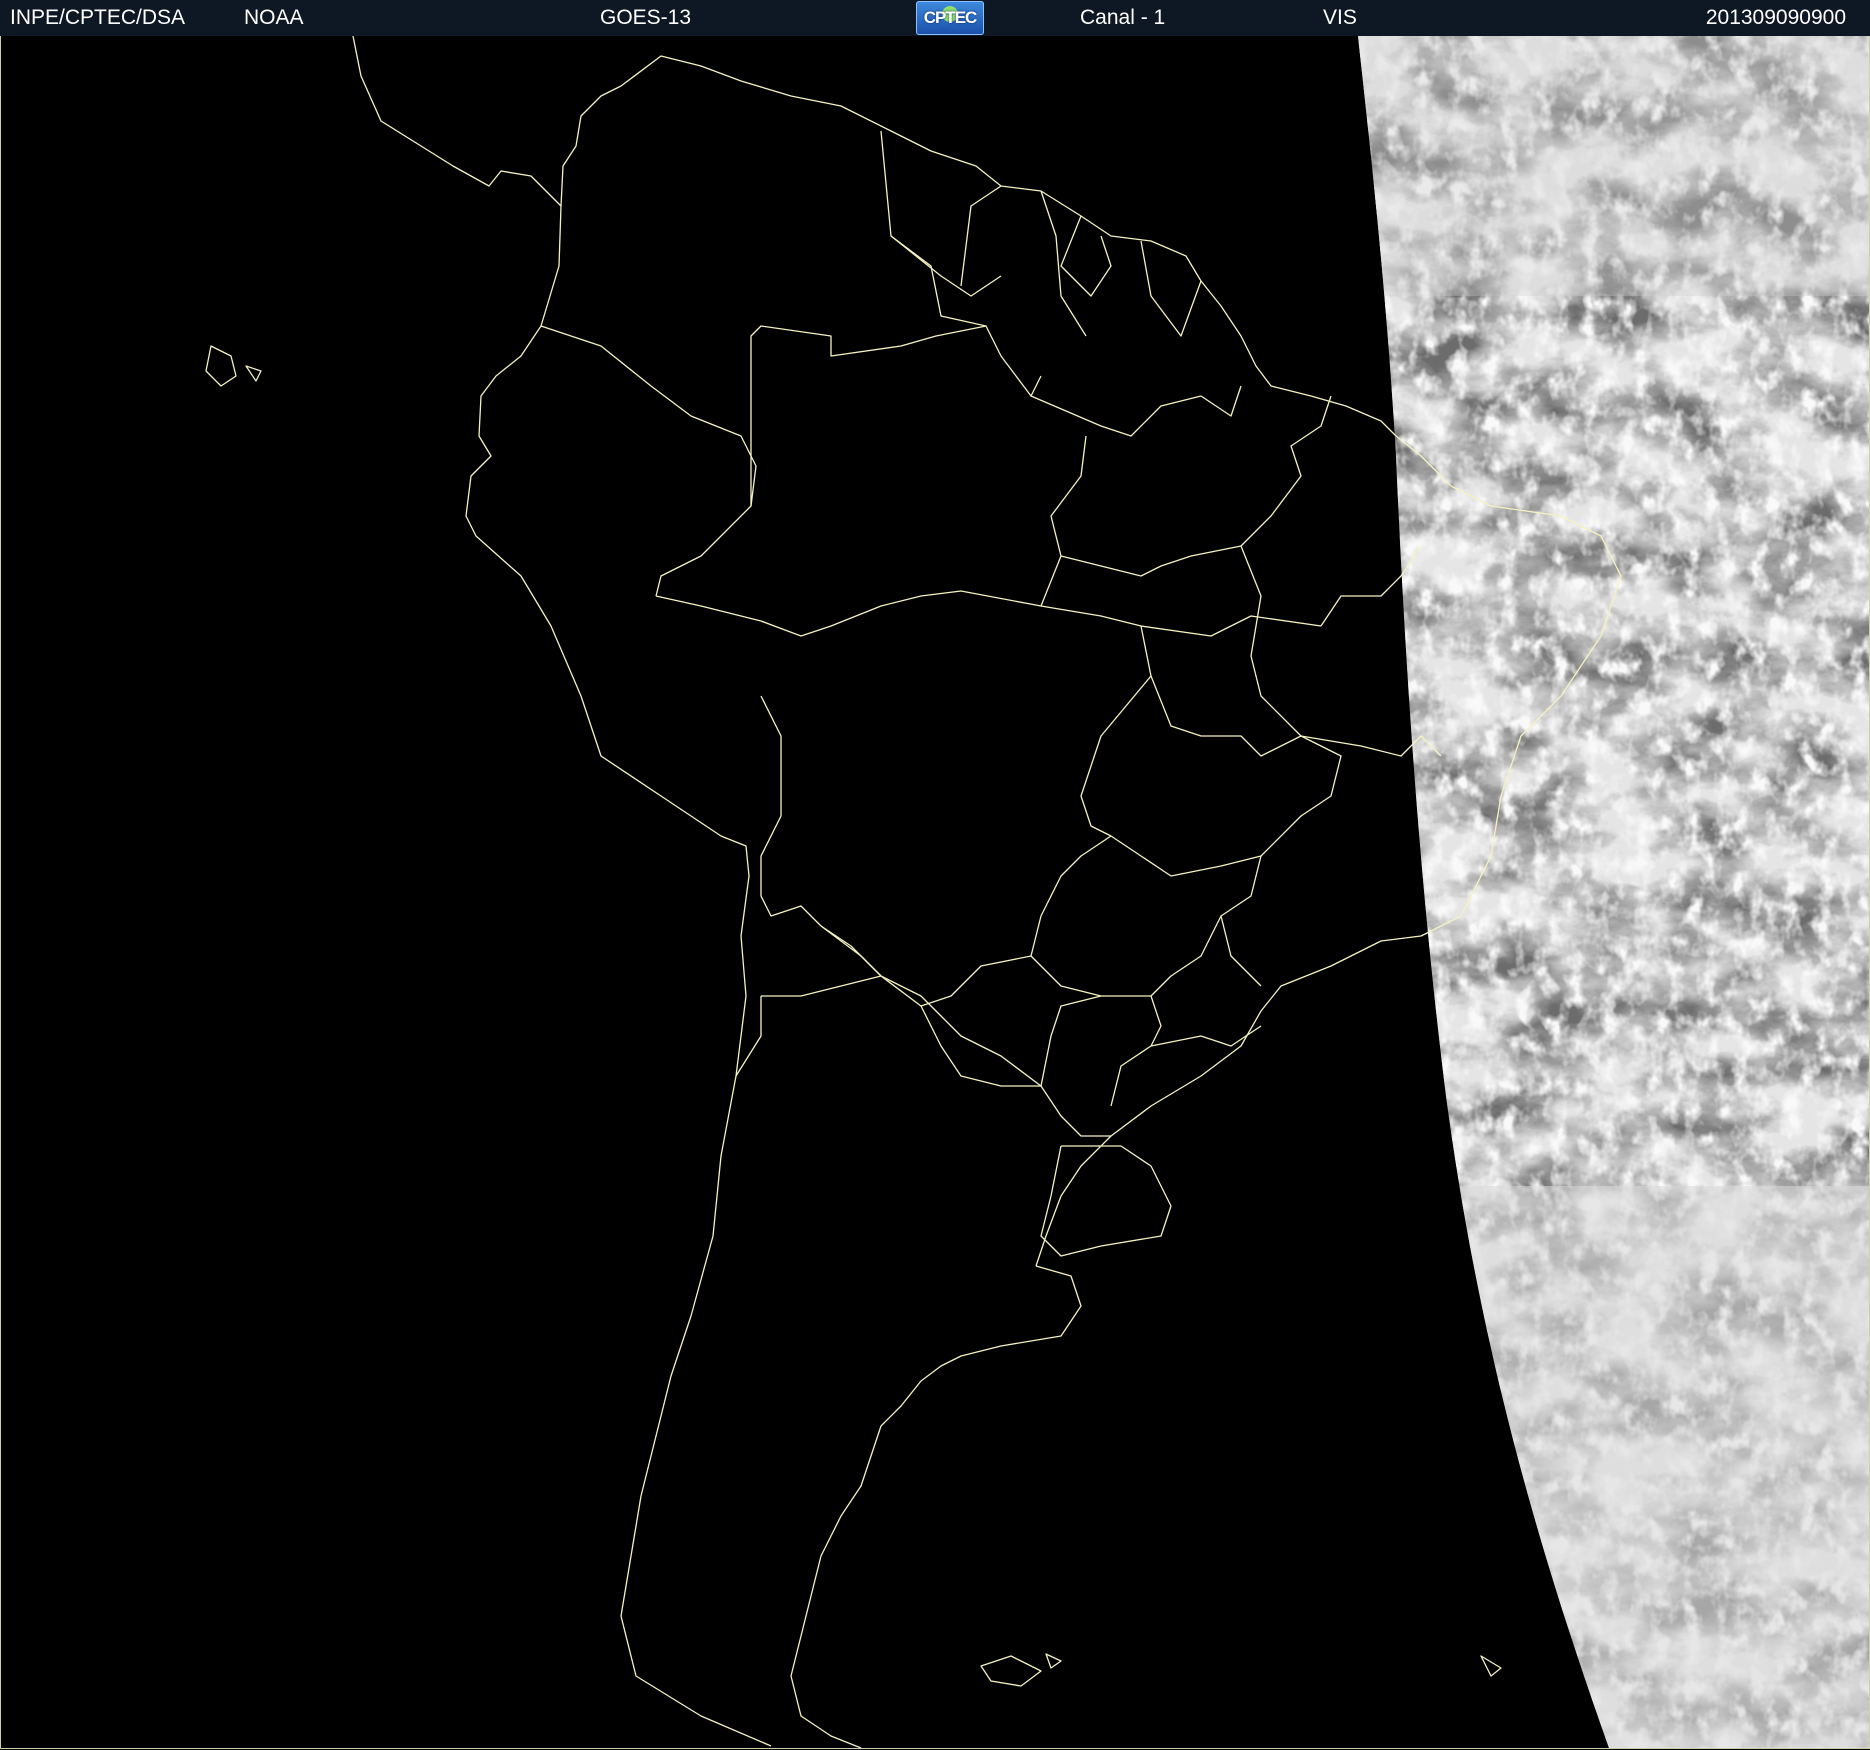  Describe the element at coordinates (1123, 17) in the screenshot. I see `channel-label: Canal - 1` at that location.